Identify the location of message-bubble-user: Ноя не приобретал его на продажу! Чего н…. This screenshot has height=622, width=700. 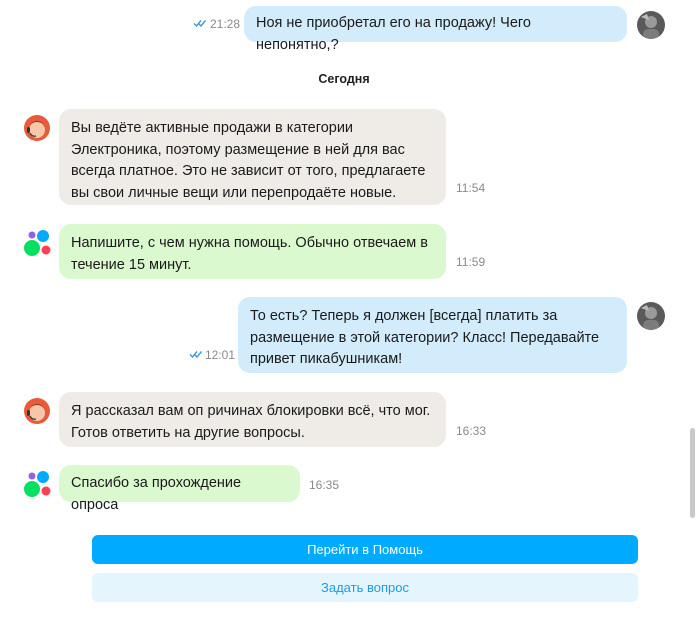
(435, 29).